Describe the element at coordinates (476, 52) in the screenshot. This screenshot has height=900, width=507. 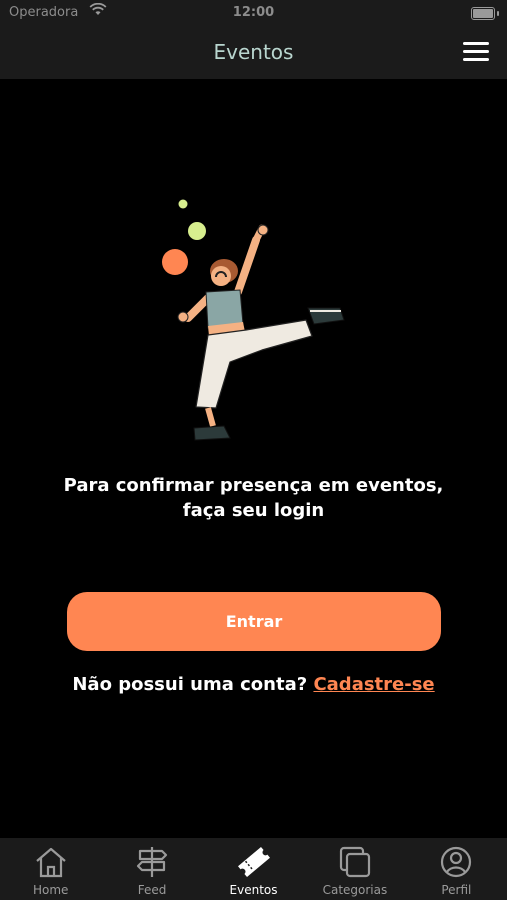
I see `hamburger-menu-icon` at that location.